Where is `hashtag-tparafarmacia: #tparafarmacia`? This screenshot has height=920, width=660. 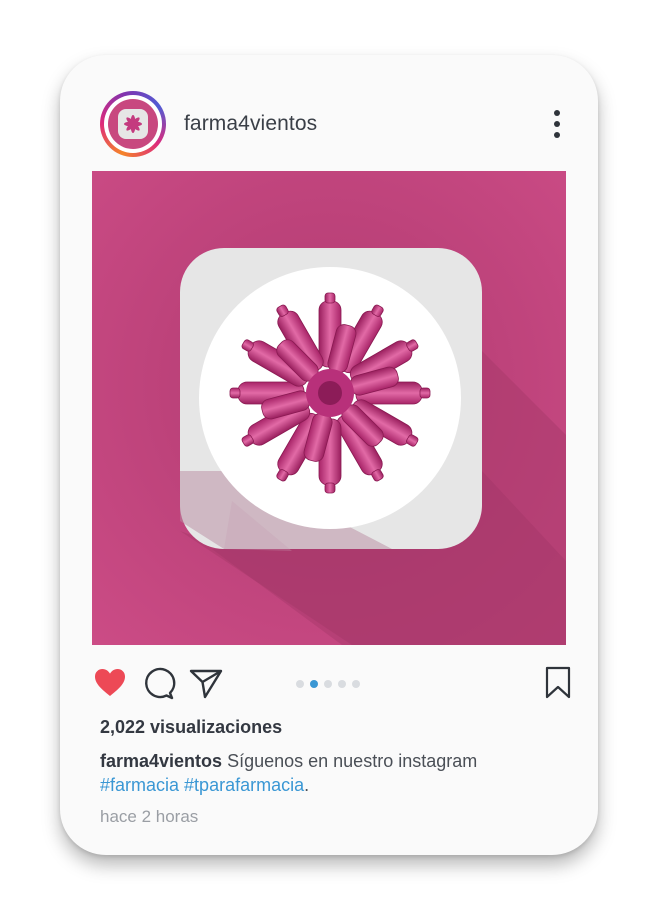
hashtag-tparafarmacia: #tparafarmacia is located at coordinates (244, 785).